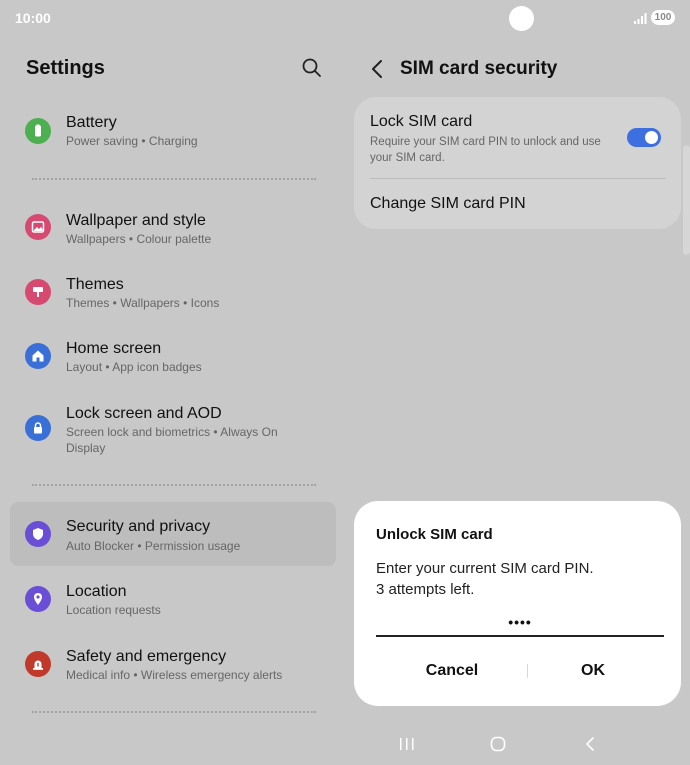 The width and height of the screenshot is (690, 765). Describe the element at coordinates (33, 18) in the screenshot. I see `status-time: 10:00` at that location.